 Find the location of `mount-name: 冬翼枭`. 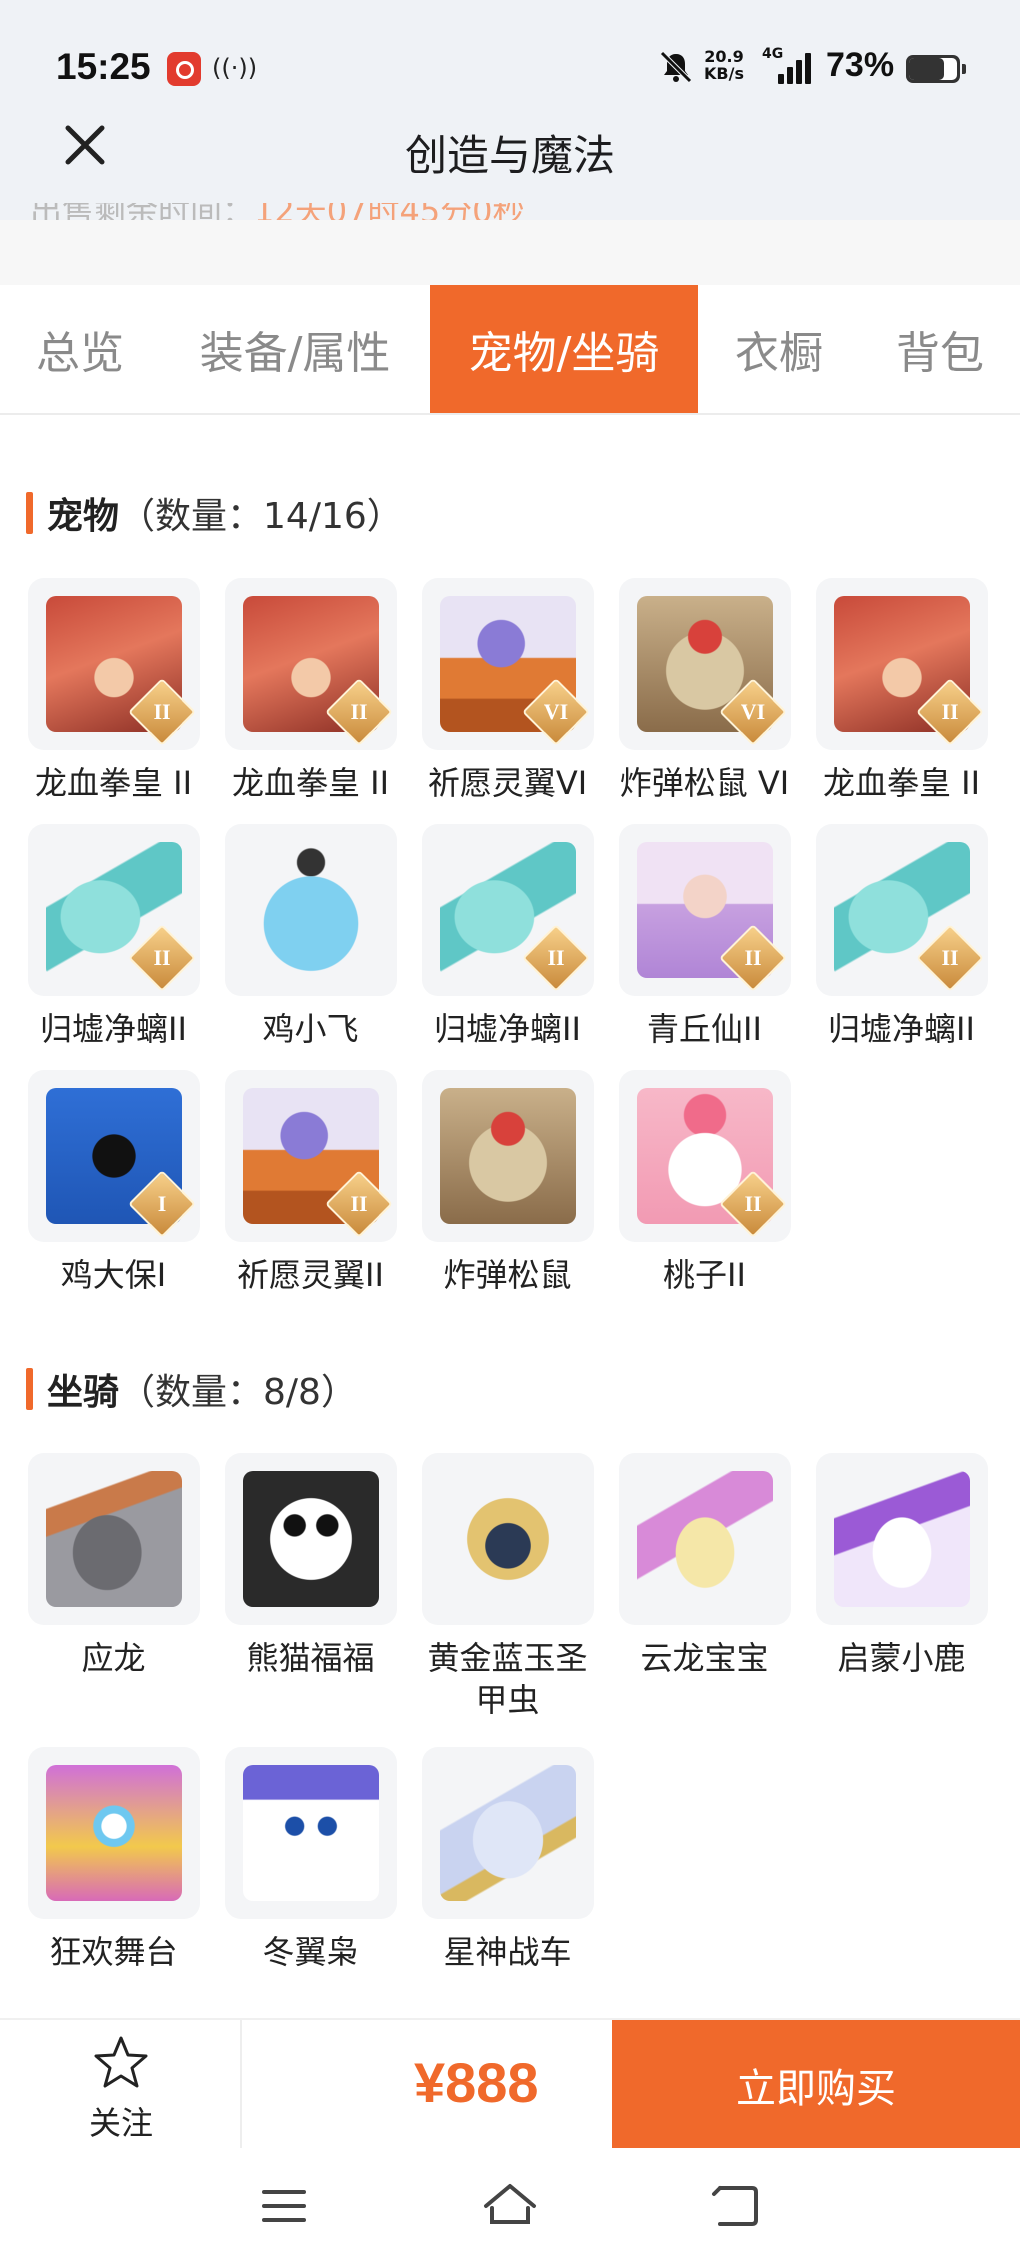

mount-name: 冬翼枭 is located at coordinates (310, 1952).